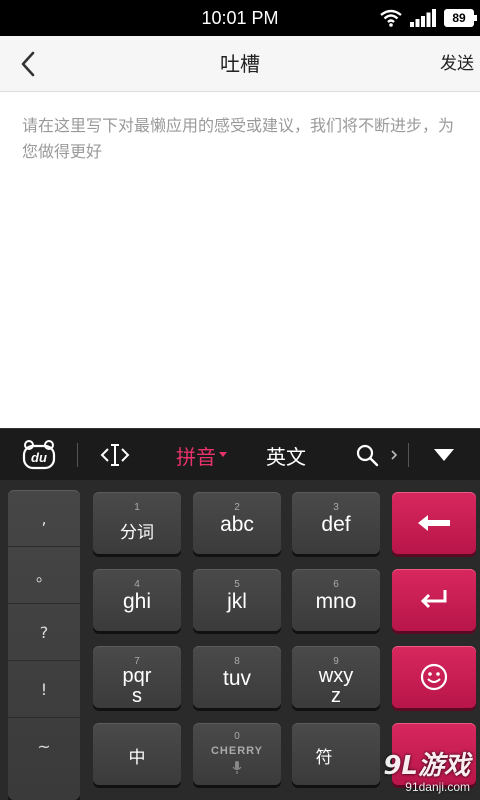 The height and width of the screenshot is (800, 480). I want to click on key-9: 9 wxy z, so click(336, 677).